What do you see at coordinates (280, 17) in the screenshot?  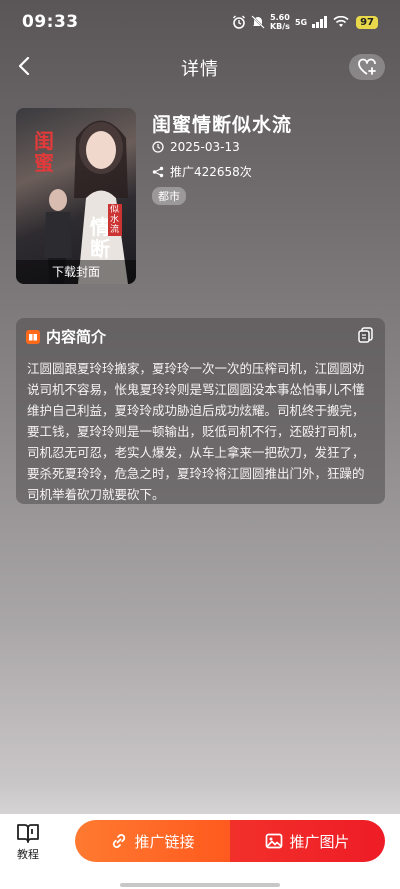 I see `net-speed-value: 5.60` at bounding box center [280, 17].